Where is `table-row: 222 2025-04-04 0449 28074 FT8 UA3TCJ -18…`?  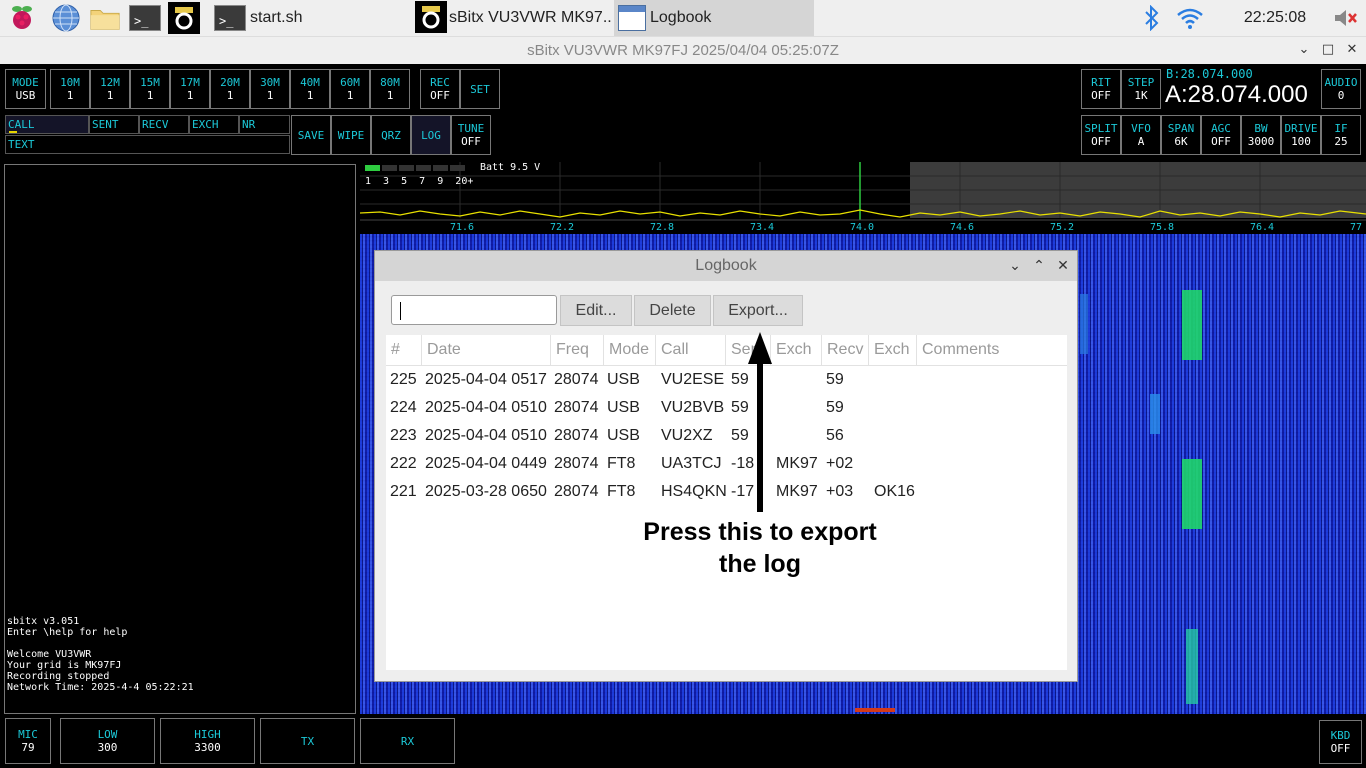
table-row: 222 2025-04-04 0449 28074 FT8 UA3TCJ -18… is located at coordinates (726, 464).